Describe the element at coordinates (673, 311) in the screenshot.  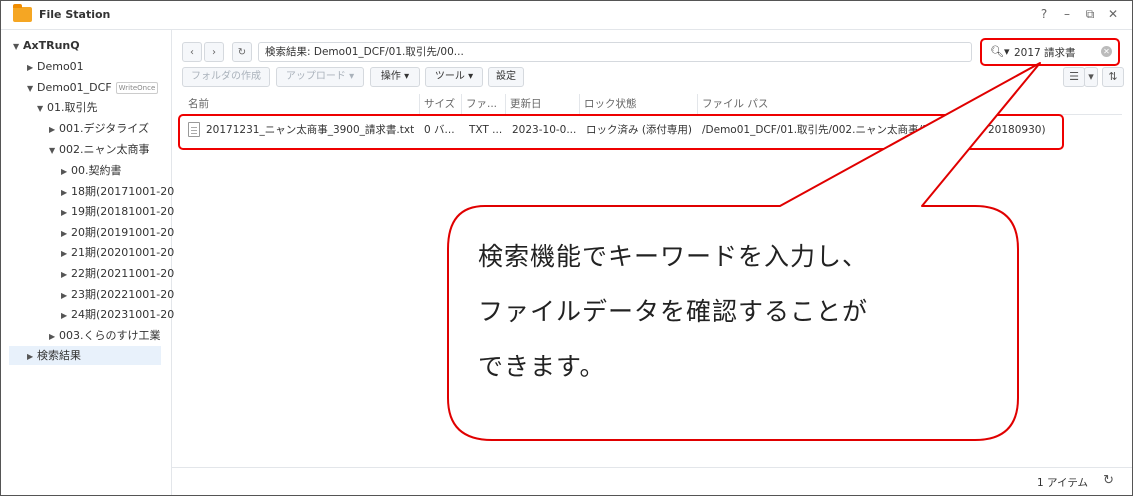
I see `callout-line-2: ファイルデータを確認することが` at that location.